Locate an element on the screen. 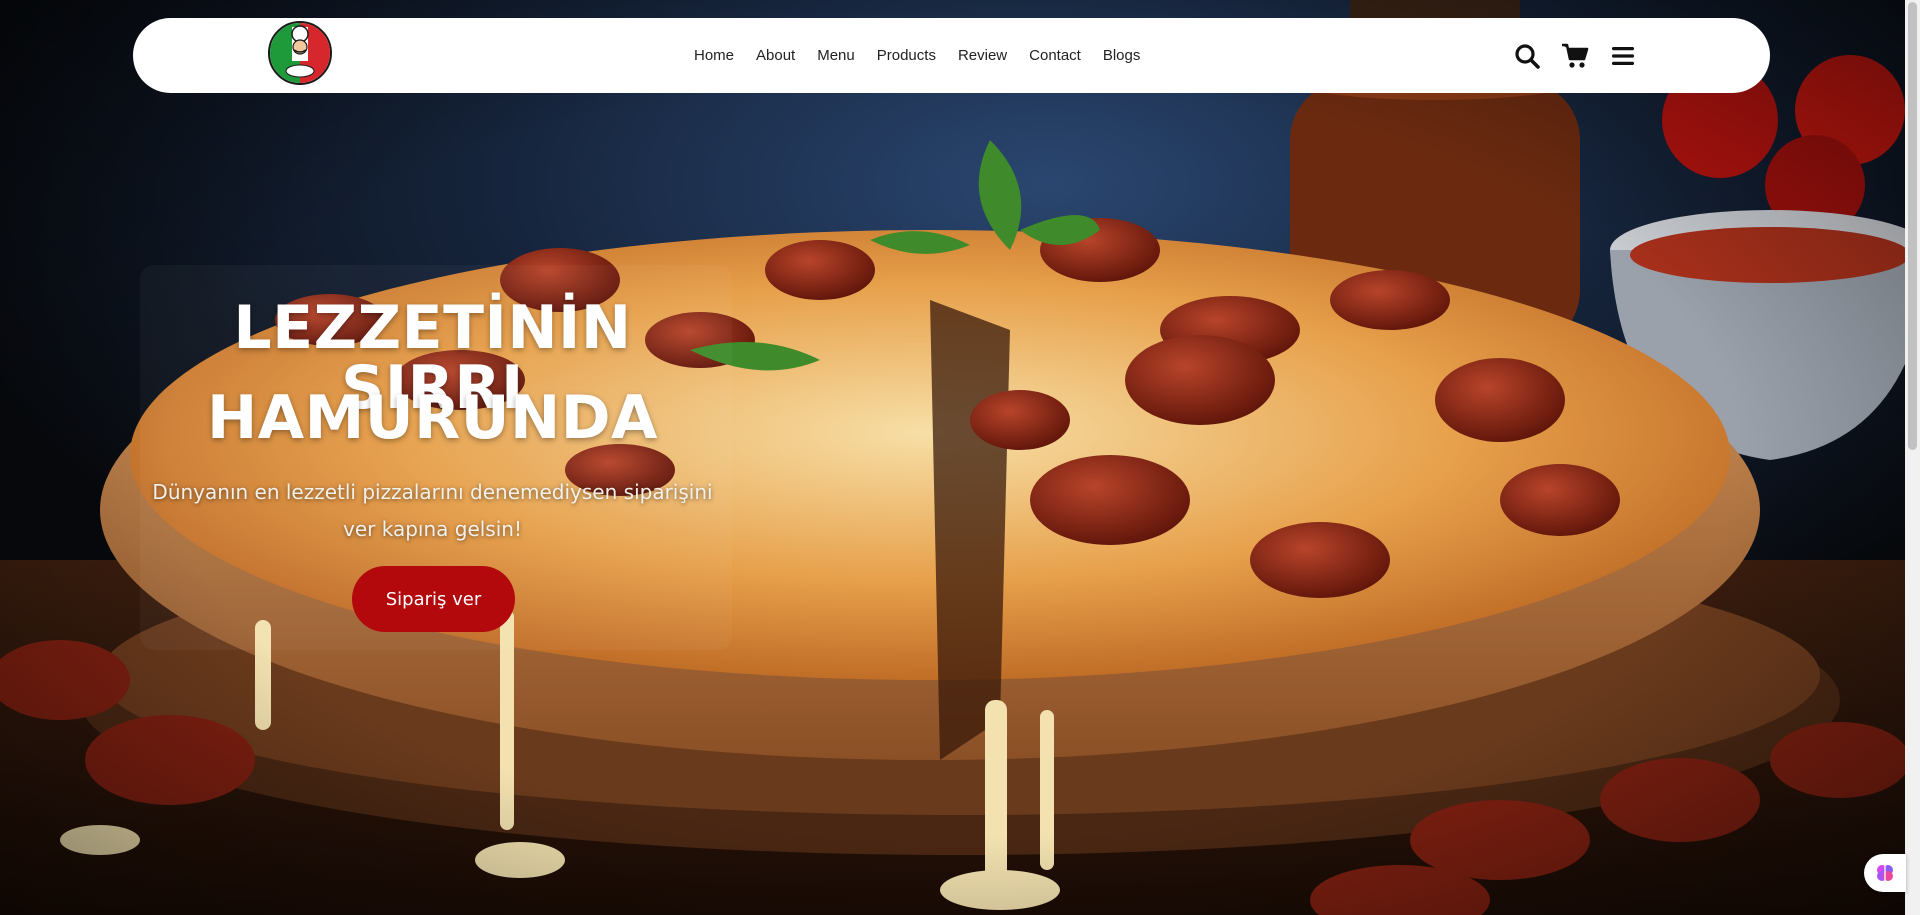 The height and width of the screenshot is (915, 1920). chef-logo-icon is located at coordinates (300, 53).